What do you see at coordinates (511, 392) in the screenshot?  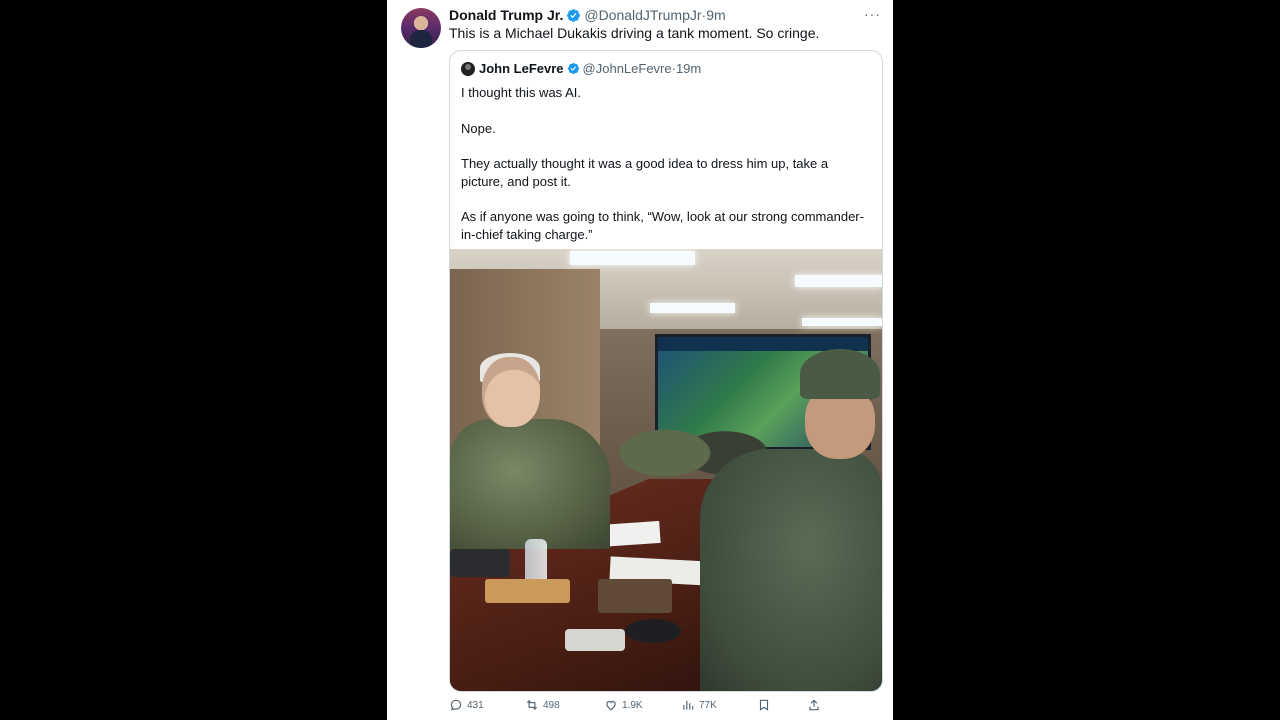 I see `photo-person-left-head` at bounding box center [511, 392].